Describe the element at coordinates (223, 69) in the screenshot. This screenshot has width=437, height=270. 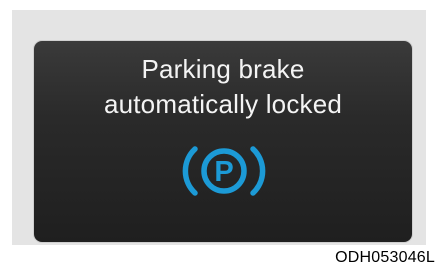
I see `message-line-1: Parking brake` at that location.